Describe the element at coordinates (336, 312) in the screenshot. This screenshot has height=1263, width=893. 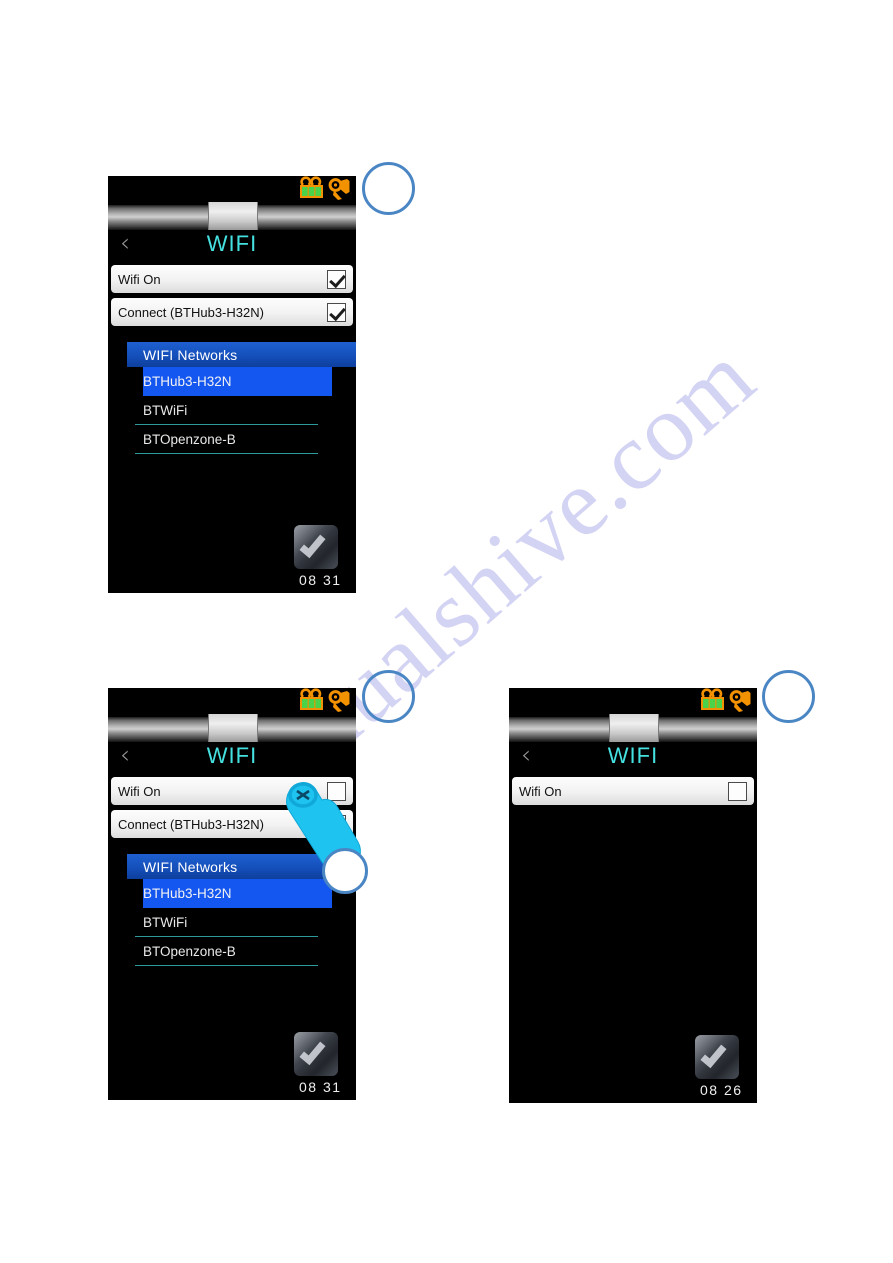
I see `connect-checkbox` at that location.